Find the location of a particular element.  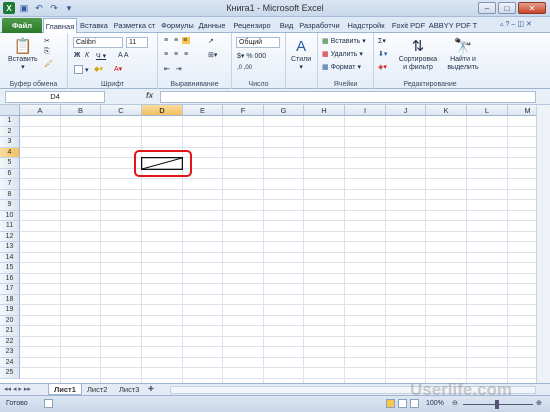

column-header-h: H is located at coordinates (324, 110).